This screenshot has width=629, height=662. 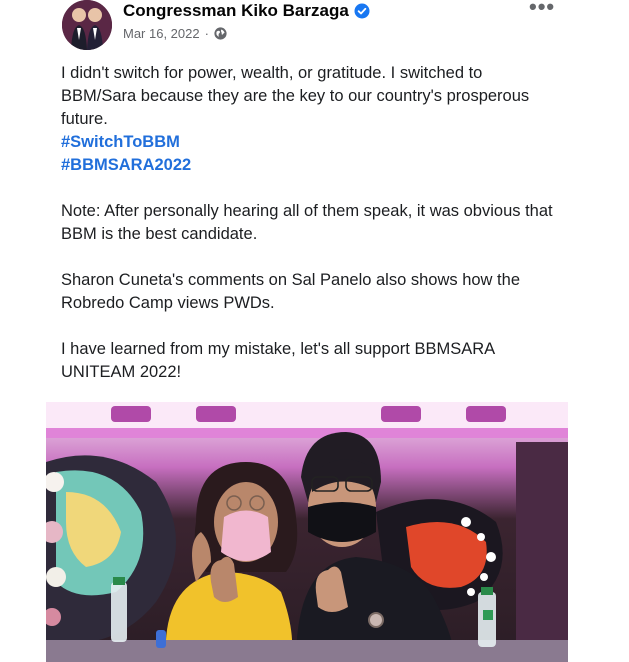 What do you see at coordinates (236, 11) in the screenshot?
I see `author-name-text: Congressman Kiko Barzaga` at bounding box center [236, 11].